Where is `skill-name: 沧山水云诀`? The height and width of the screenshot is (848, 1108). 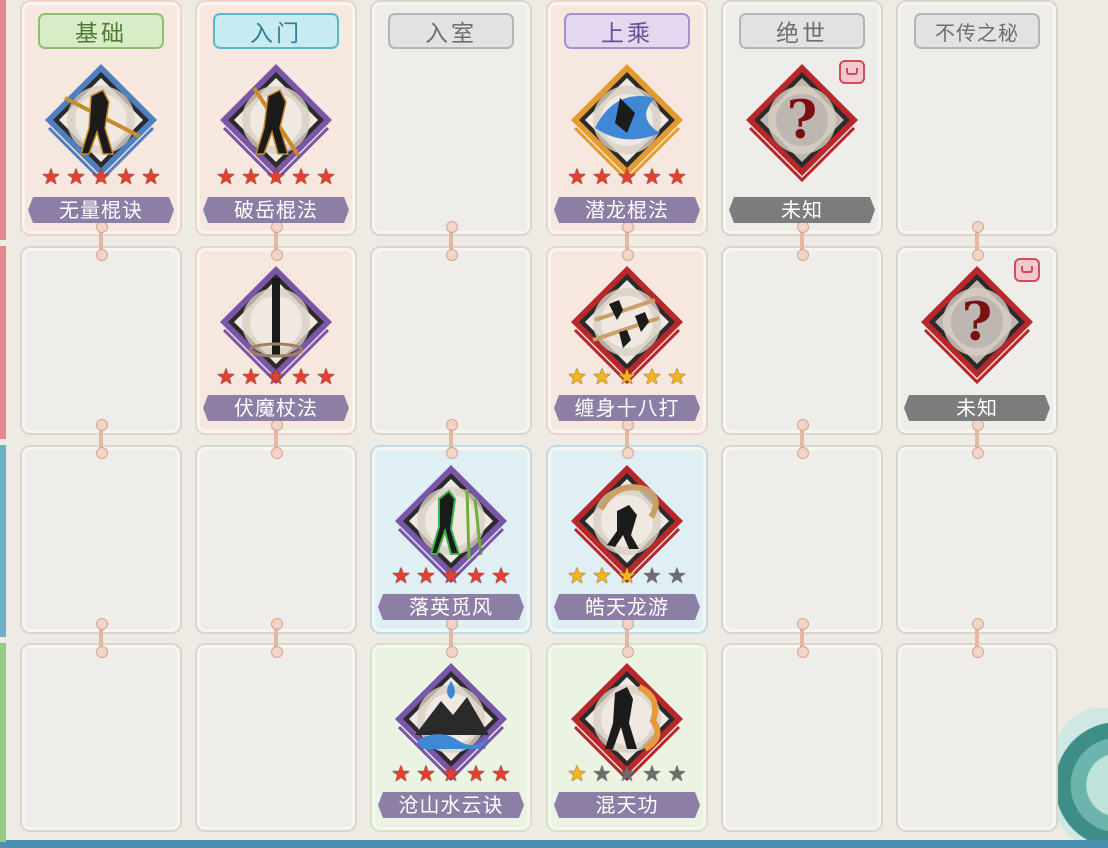
skill-name: 沧山水云诀 is located at coordinates (451, 805).